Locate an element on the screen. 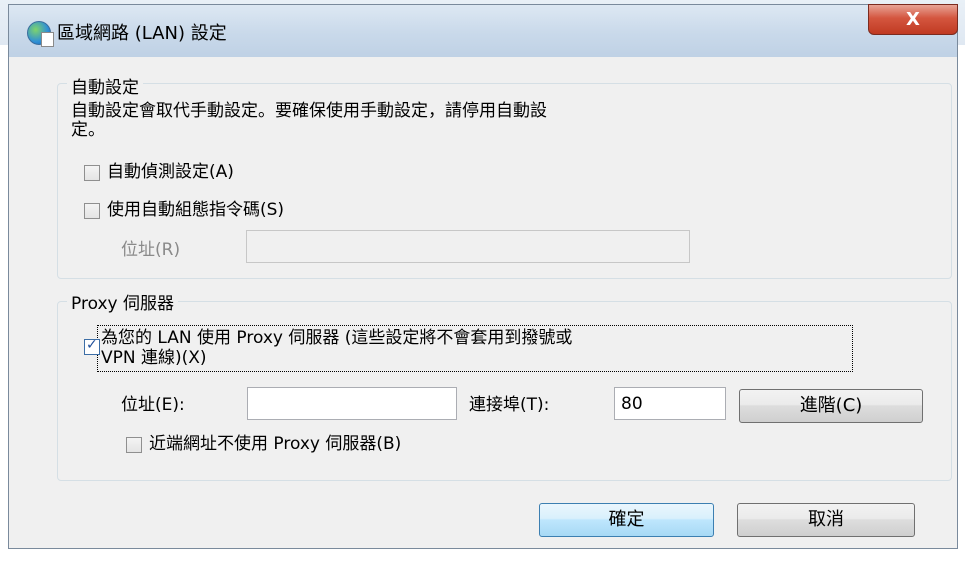 The width and height of the screenshot is (965, 562). proxy-address-input is located at coordinates (352, 403).